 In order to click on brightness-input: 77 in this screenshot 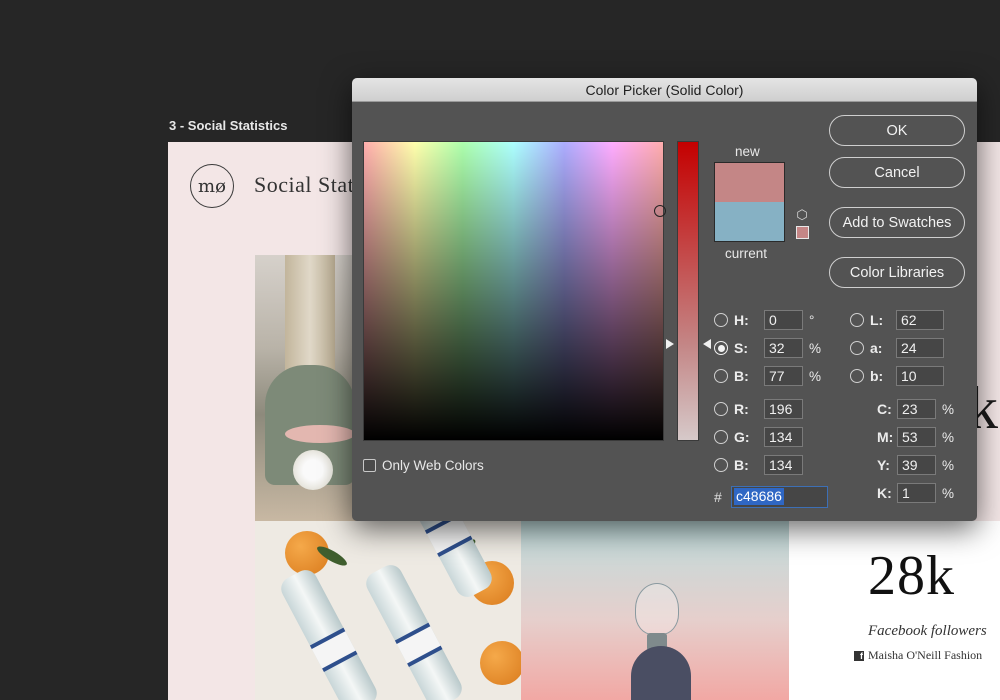, I will do `click(783, 376)`.